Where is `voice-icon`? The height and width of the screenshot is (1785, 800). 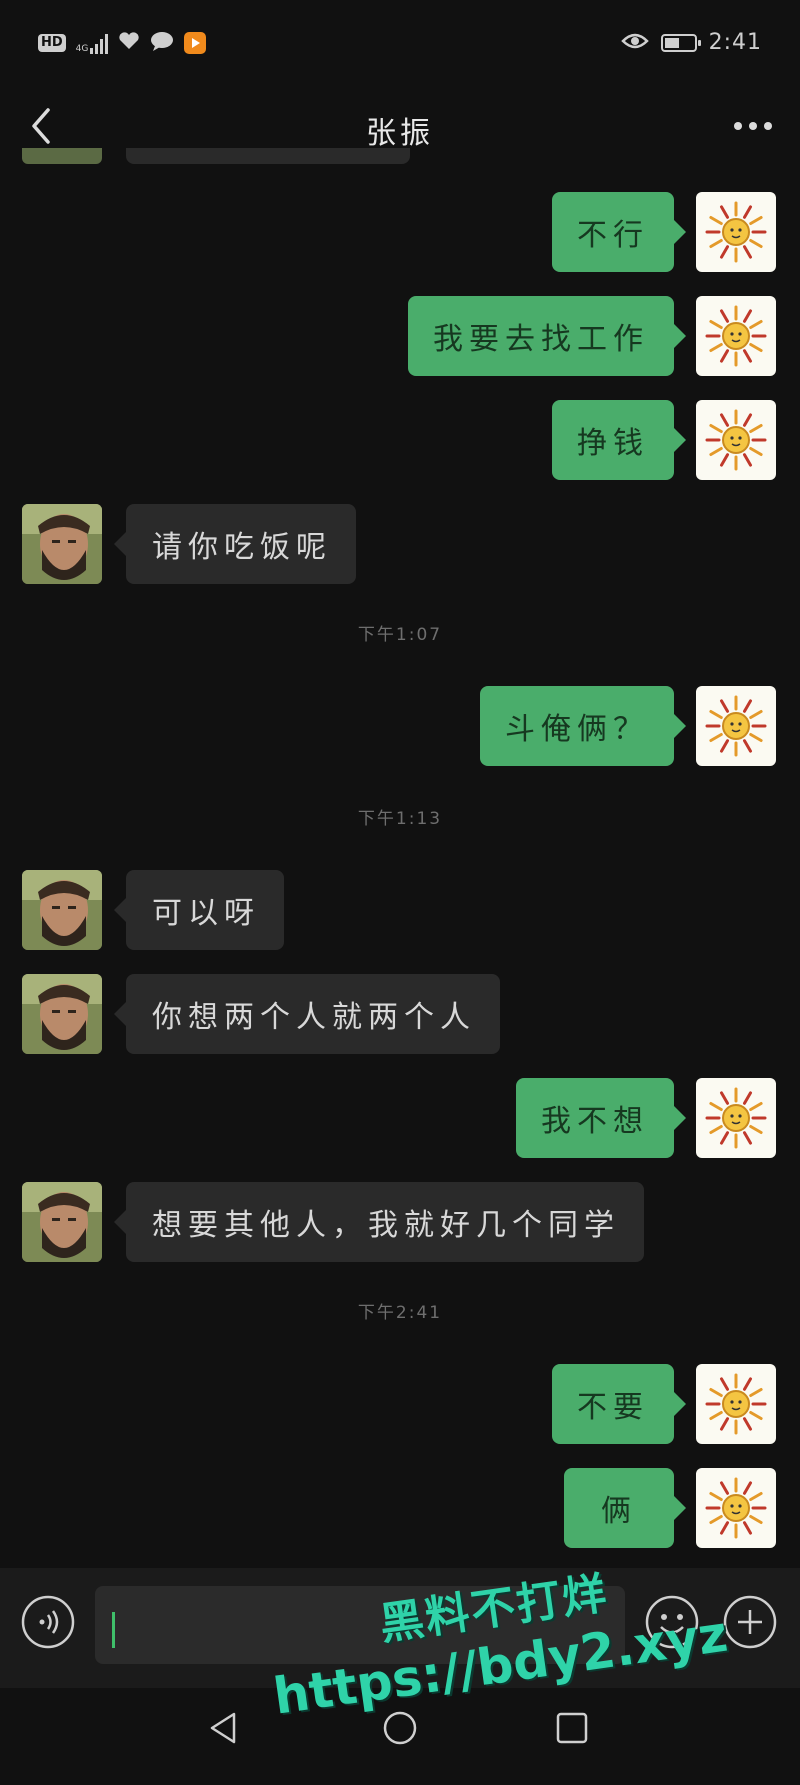 voice-icon is located at coordinates (48, 1622).